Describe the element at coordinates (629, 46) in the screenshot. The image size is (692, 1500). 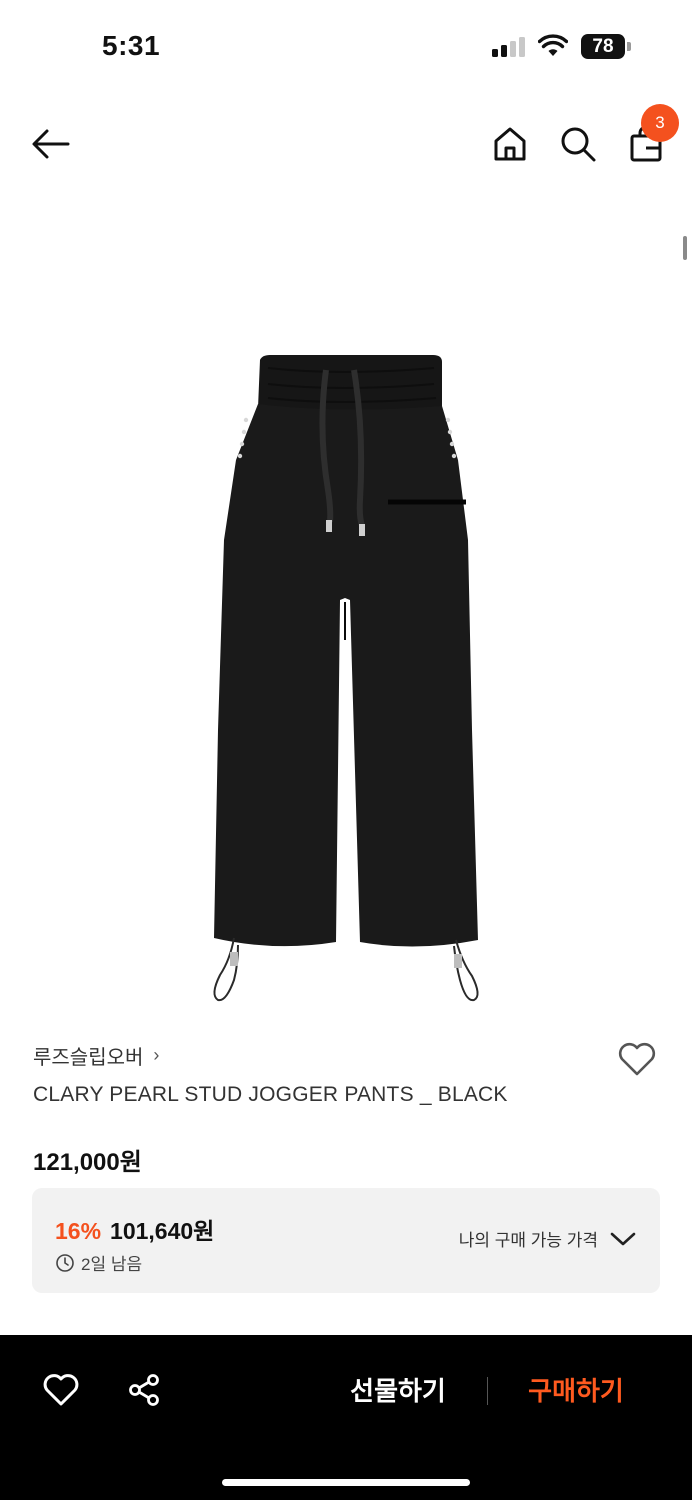
I see `battery-tip` at that location.